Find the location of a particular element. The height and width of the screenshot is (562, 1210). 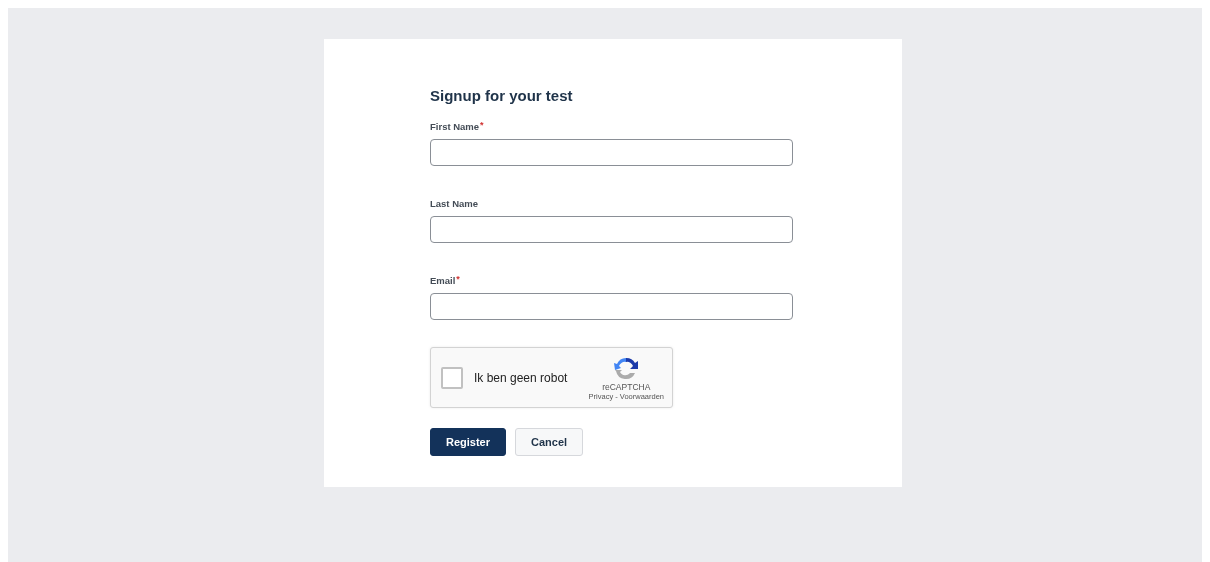

captcha-checkbox is located at coordinates (452, 377).